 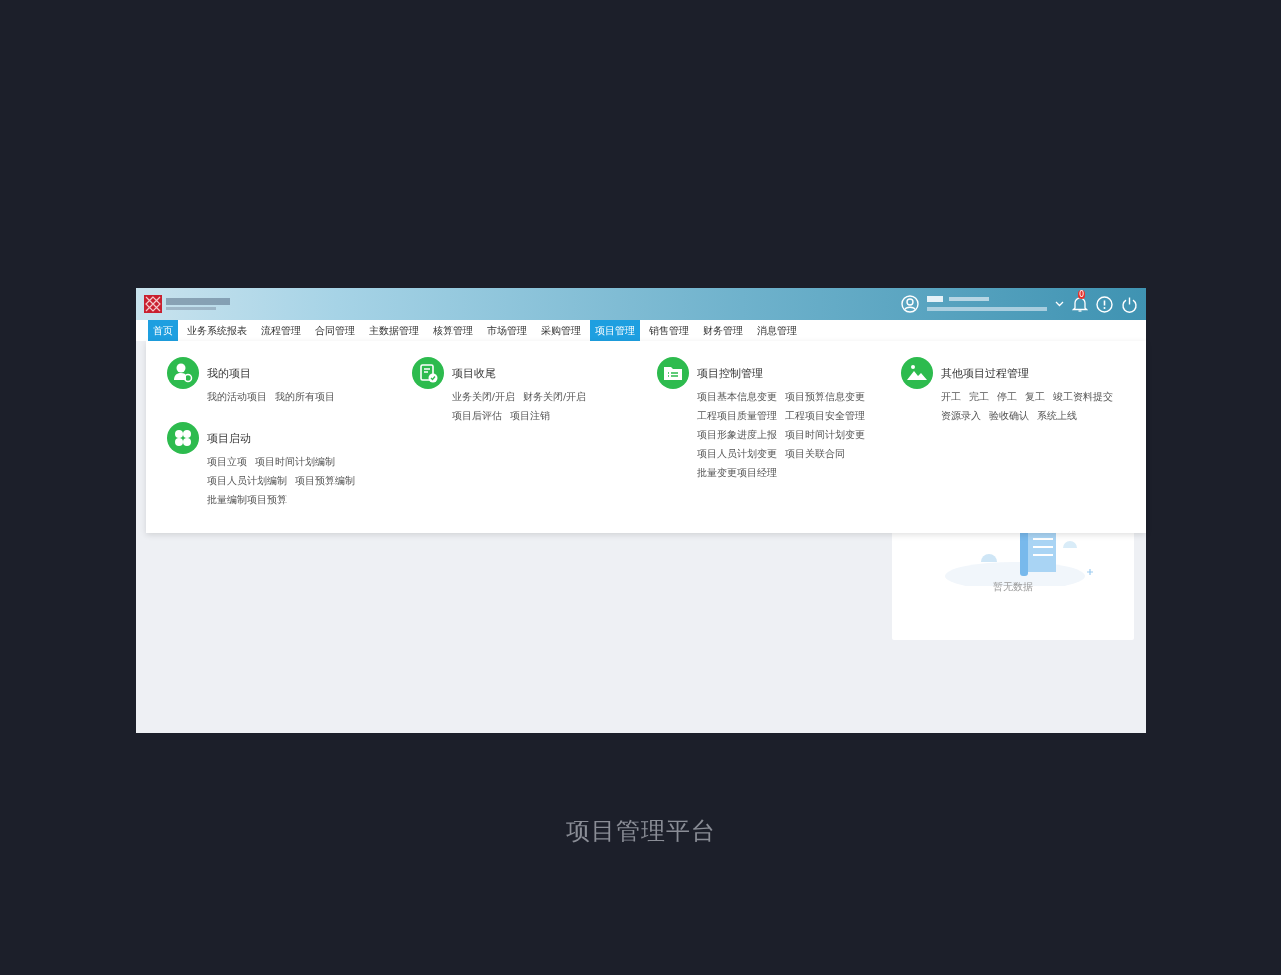 What do you see at coordinates (529, 415) in the screenshot?
I see `menu-link: 项目注销` at bounding box center [529, 415].